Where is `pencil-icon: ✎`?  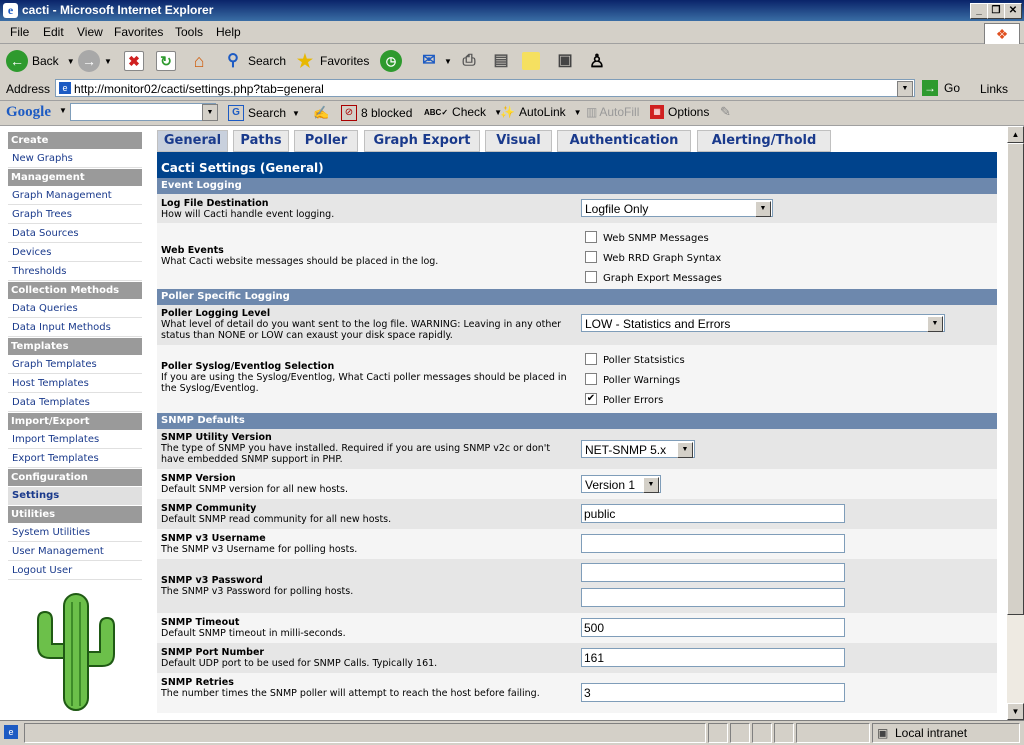
pencil-icon: ✎ is located at coordinates (725, 112).